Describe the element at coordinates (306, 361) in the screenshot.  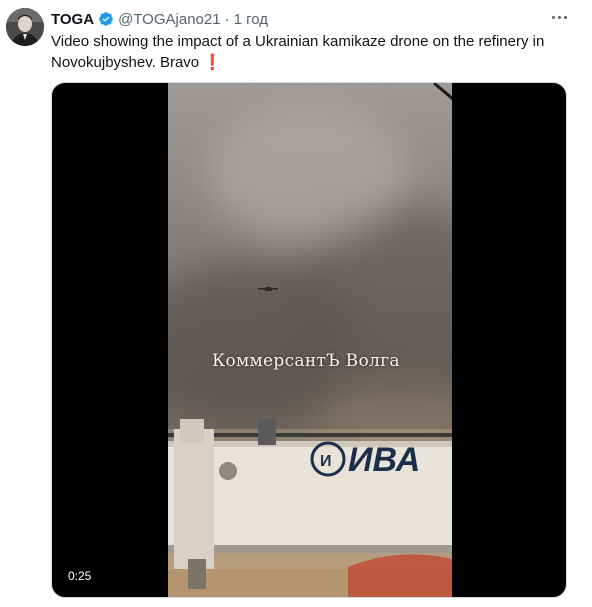
I see `video-watermark: КоммерсантЪ Волга` at that location.